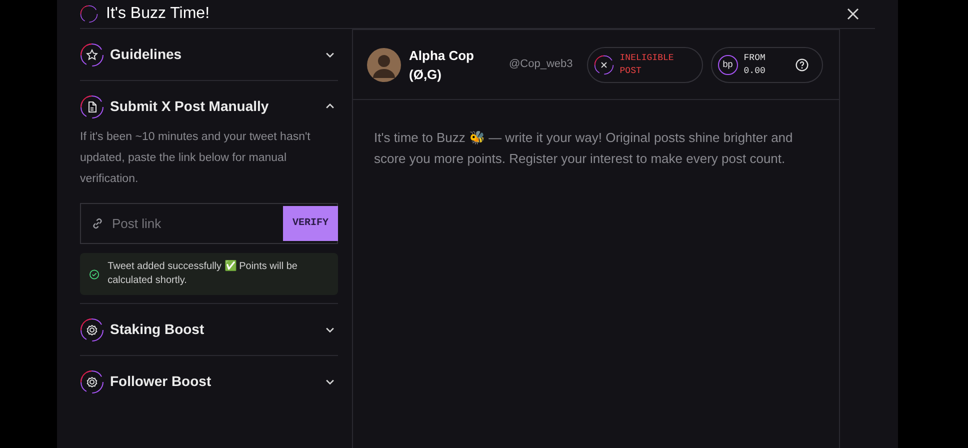 This screenshot has width=968, height=448. Describe the element at coordinates (92, 54) in the screenshot. I see `star-icon` at that location.